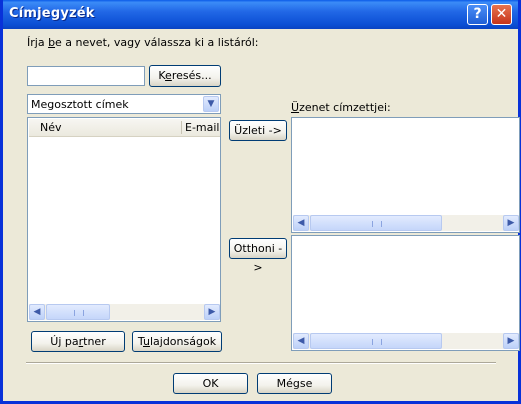 The width and height of the screenshot is (521, 404). What do you see at coordinates (181, 127) in the screenshot?
I see `column-divider` at bounding box center [181, 127].